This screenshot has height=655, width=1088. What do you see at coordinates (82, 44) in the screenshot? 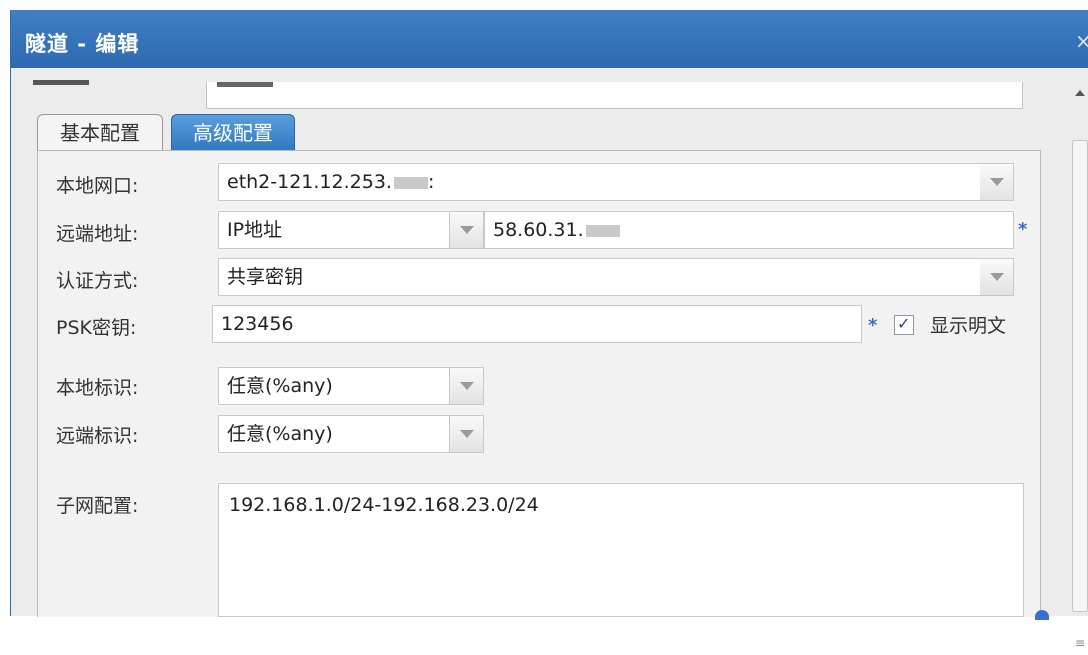
I see `dialog-title: 隧道 - 编辑` at bounding box center [82, 44].